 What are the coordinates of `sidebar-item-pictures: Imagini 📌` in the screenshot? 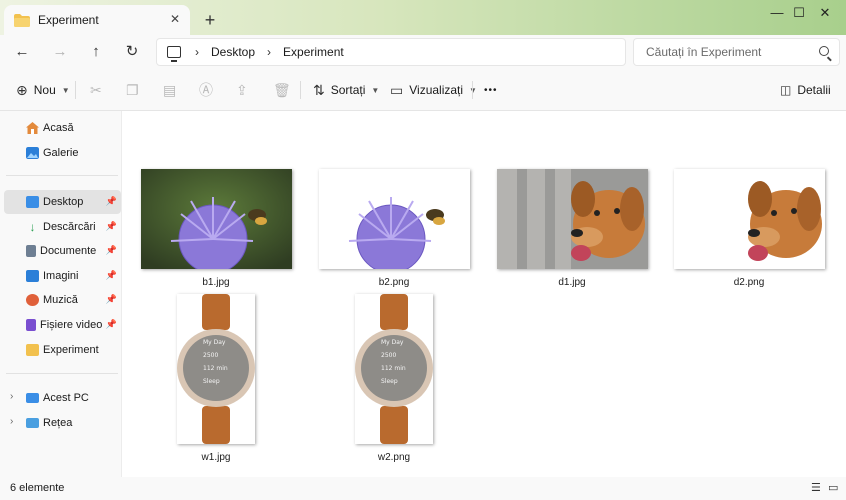 It's located at (62, 276).